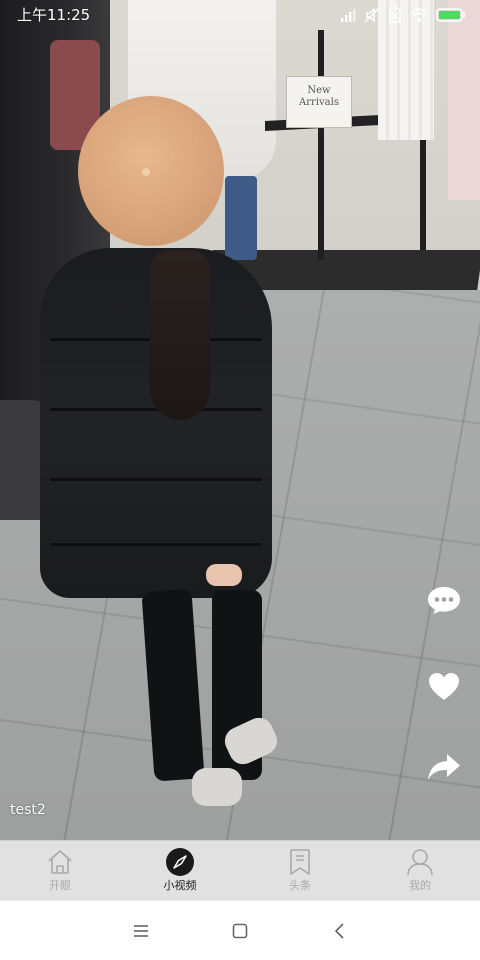 The image size is (480, 960). I want to click on system-nav-bar, so click(240, 930).